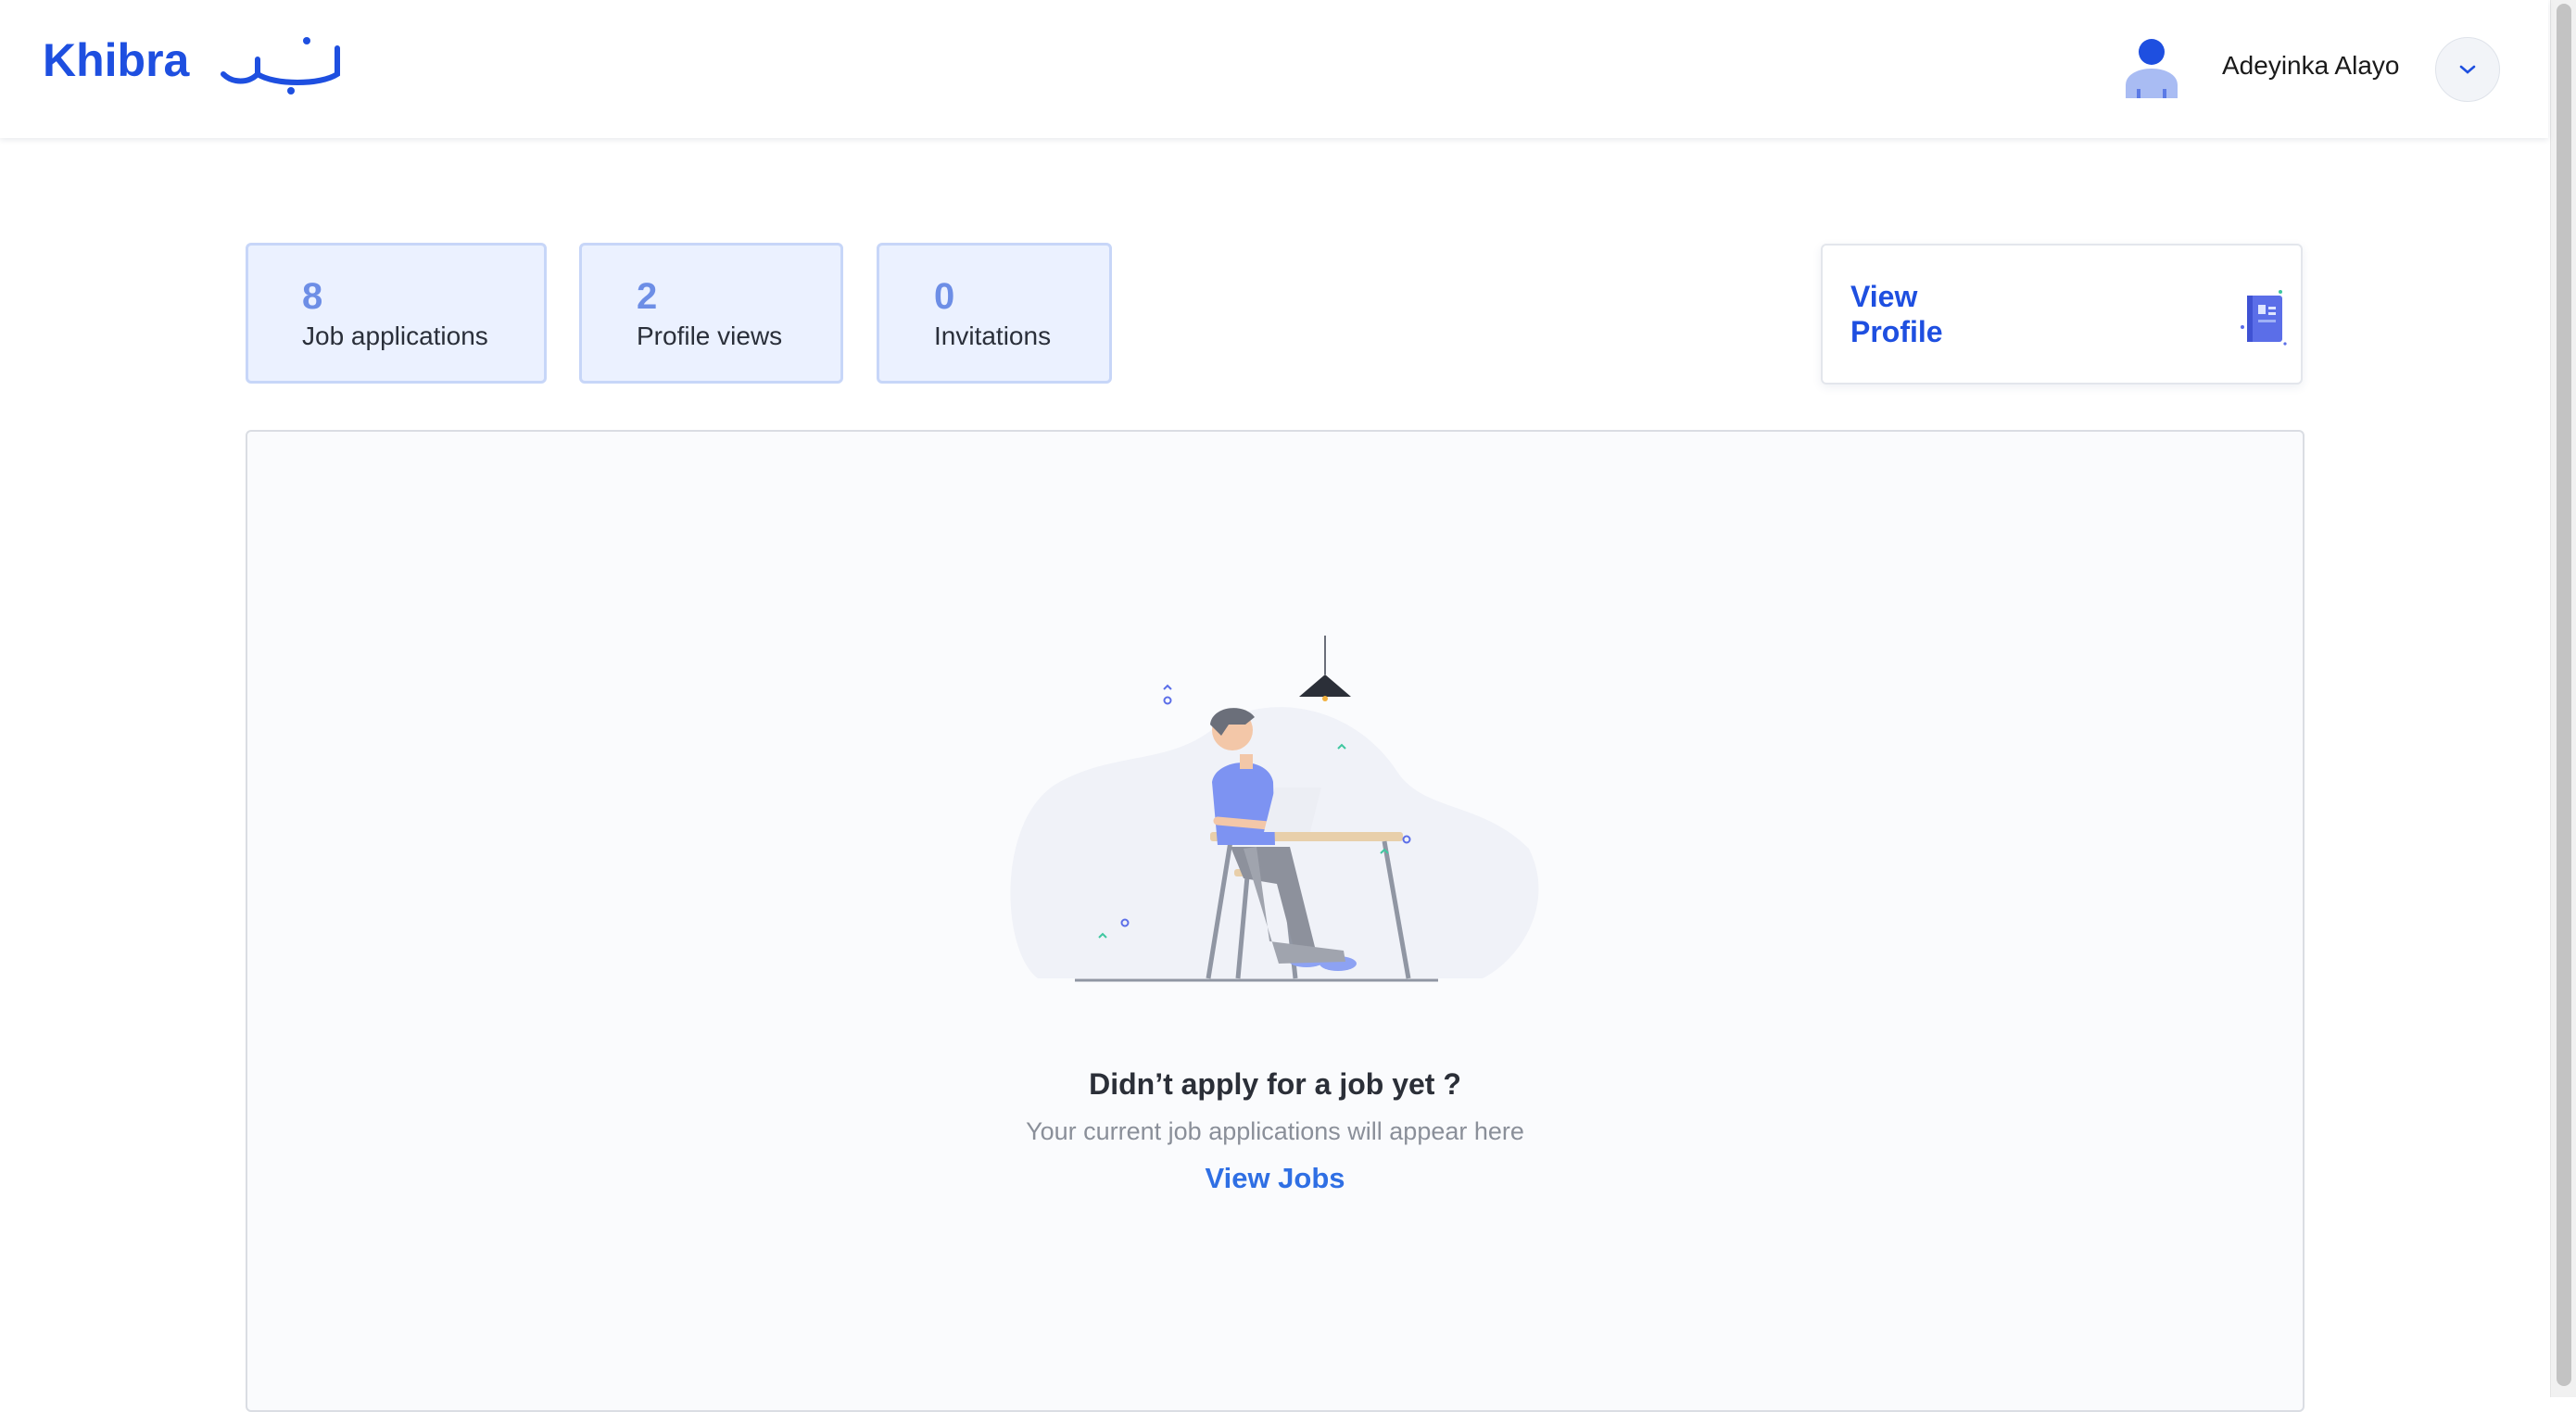 The height and width of the screenshot is (1412, 2576). I want to click on stat-label: Invitations, so click(993, 335).